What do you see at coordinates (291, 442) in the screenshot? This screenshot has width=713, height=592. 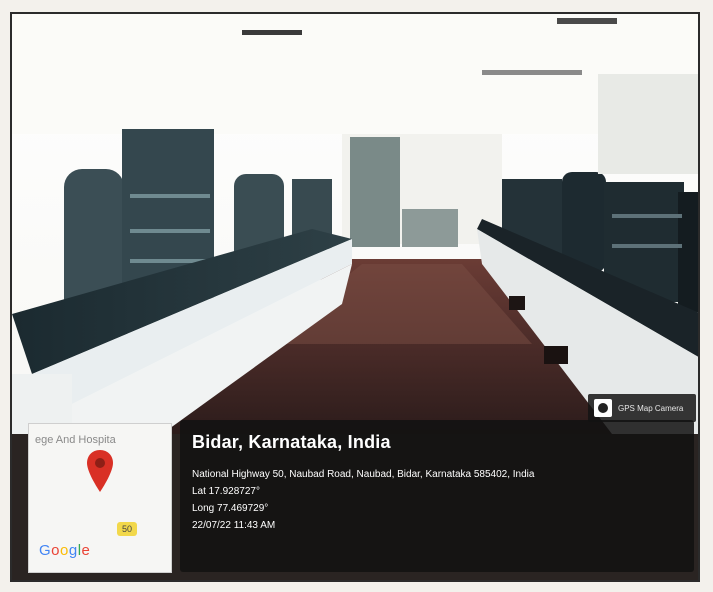 I see `place-name: Bidar, Karnataka, India` at bounding box center [291, 442].